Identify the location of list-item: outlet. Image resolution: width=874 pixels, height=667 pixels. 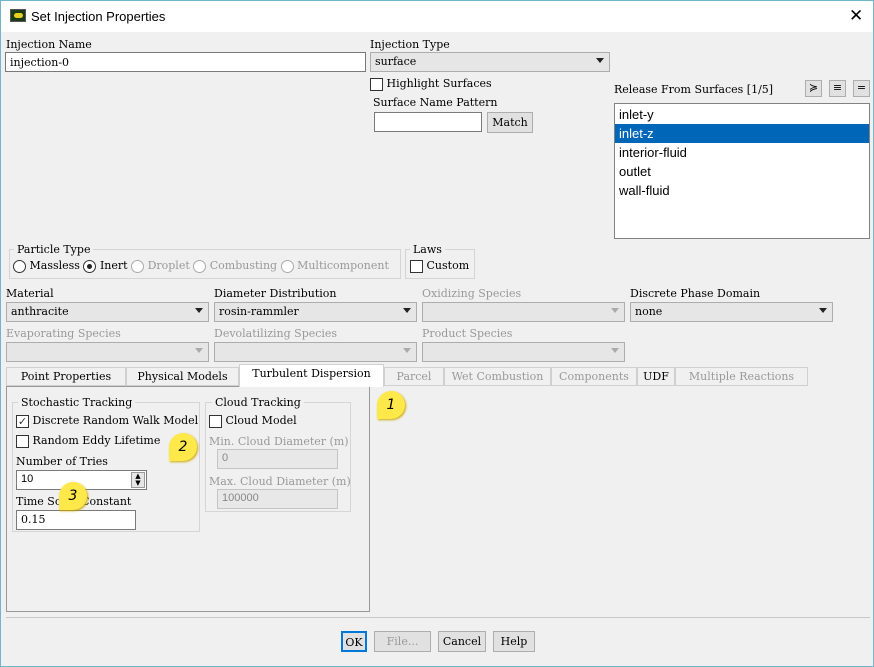
(742, 171).